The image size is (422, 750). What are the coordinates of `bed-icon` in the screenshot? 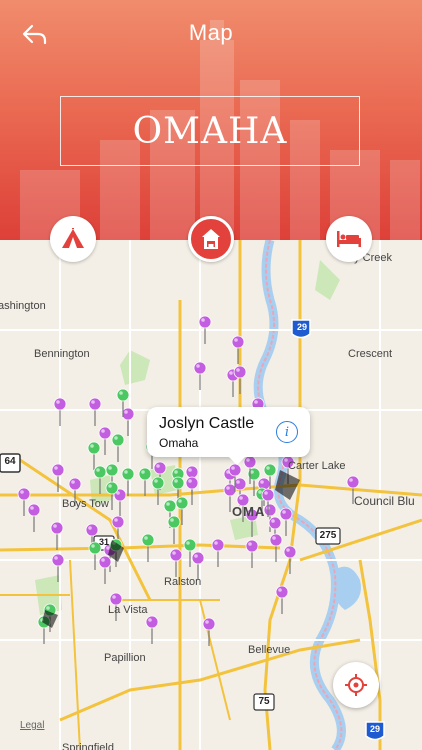 It's located at (349, 239).